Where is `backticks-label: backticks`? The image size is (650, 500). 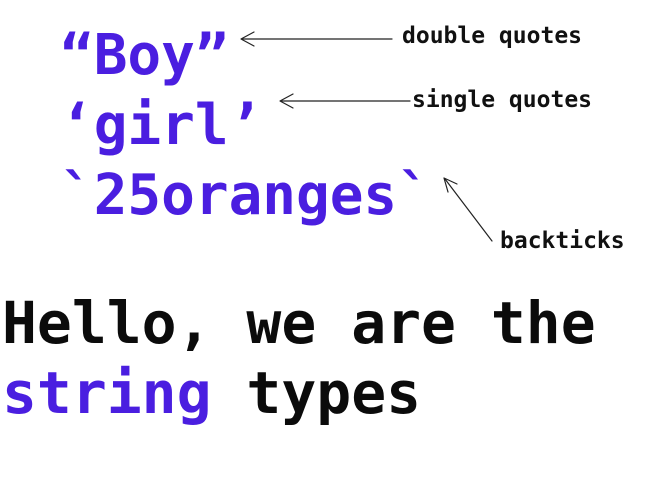 backticks-label: backticks is located at coordinates (562, 241).